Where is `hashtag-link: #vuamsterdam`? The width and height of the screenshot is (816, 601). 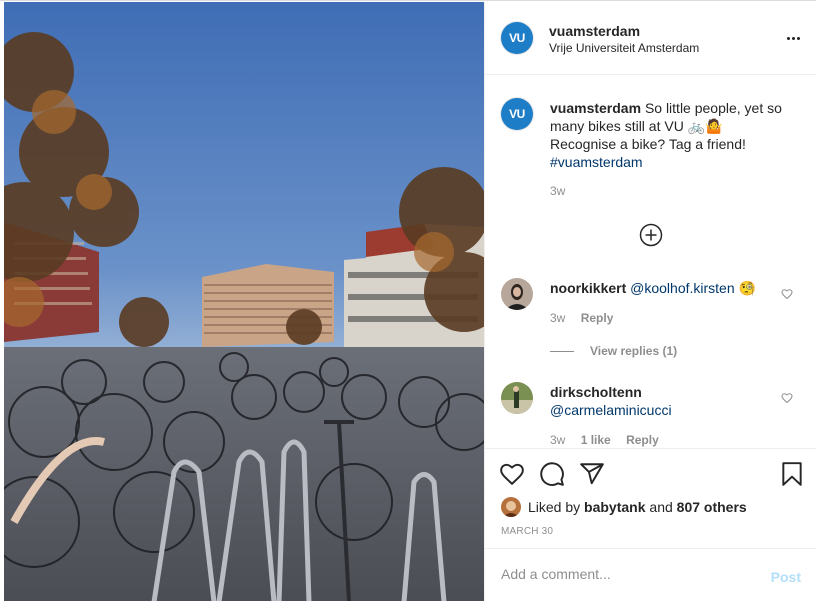
hashtag-link: #vuamsterdam is located at coordinates (596, 162).